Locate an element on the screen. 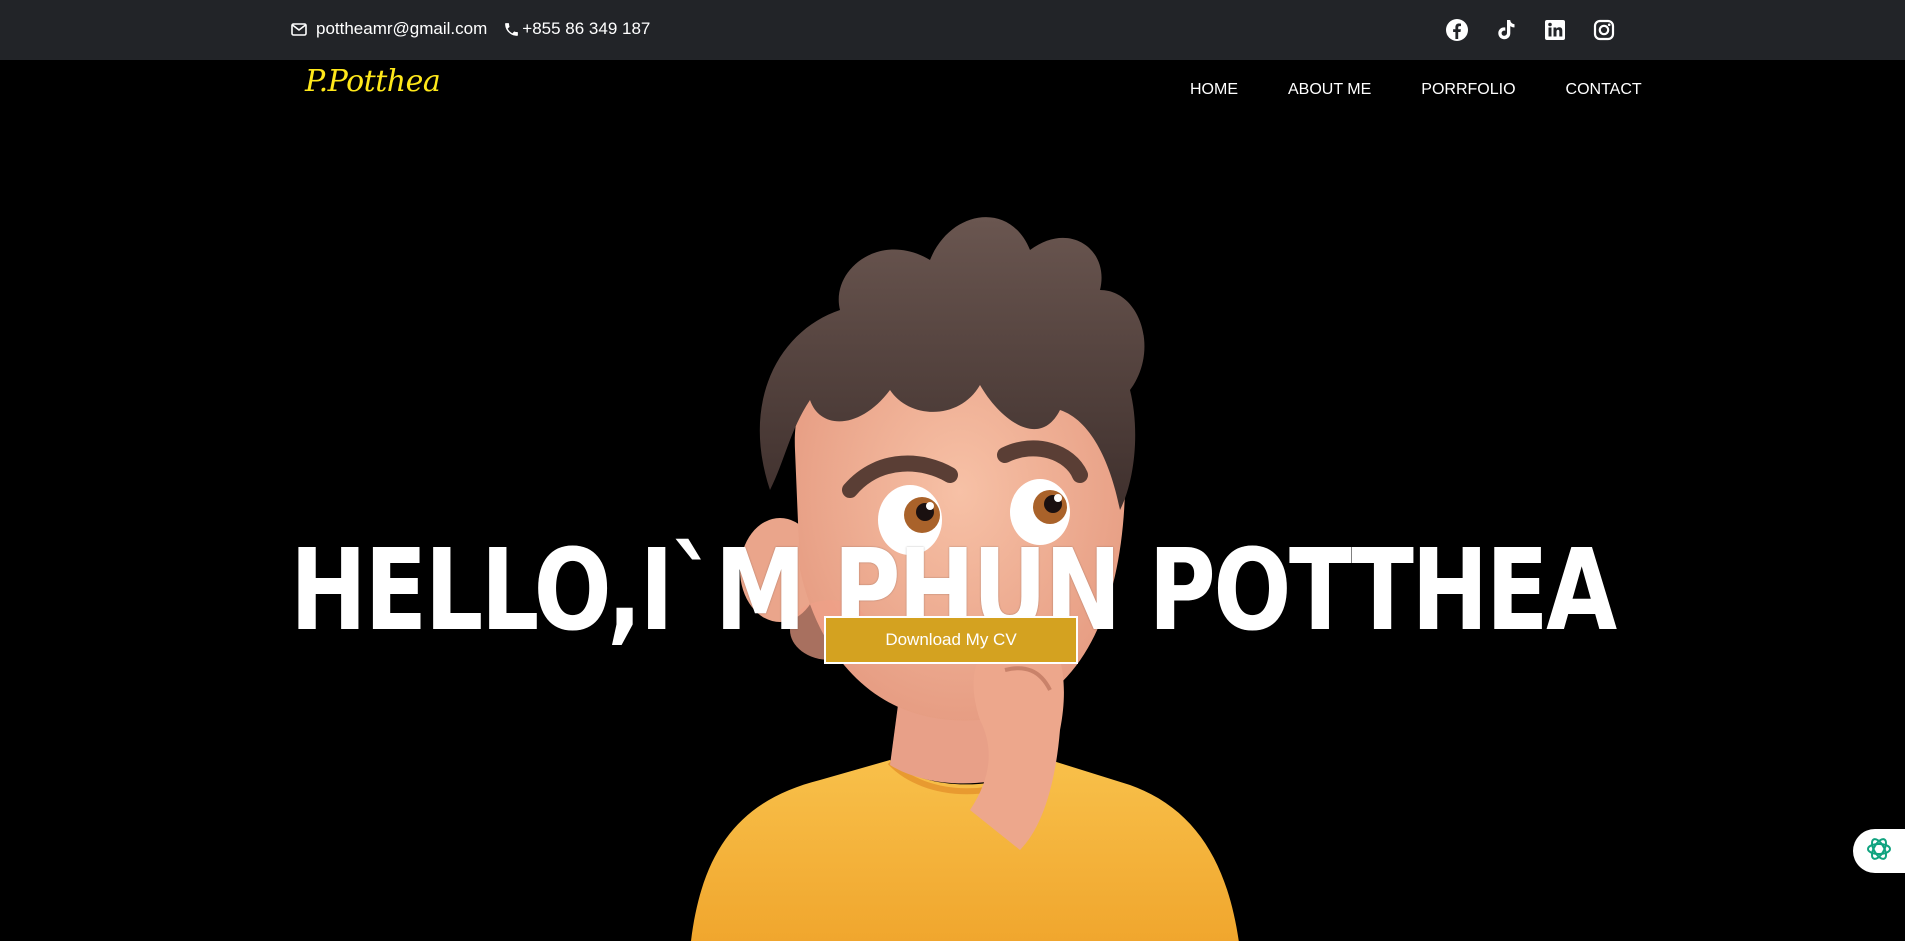 The image size is (1905, 941). nav-home: HOME is located at coordinates (1214, 90).